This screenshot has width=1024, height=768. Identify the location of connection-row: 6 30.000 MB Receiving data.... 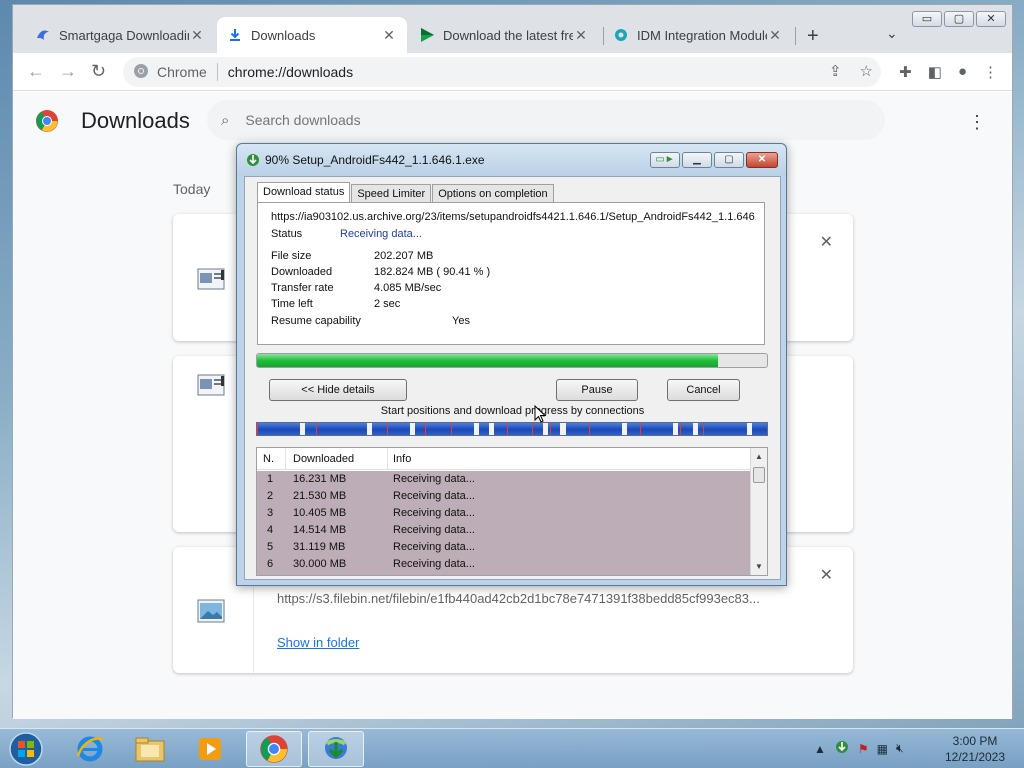
(503, 564).